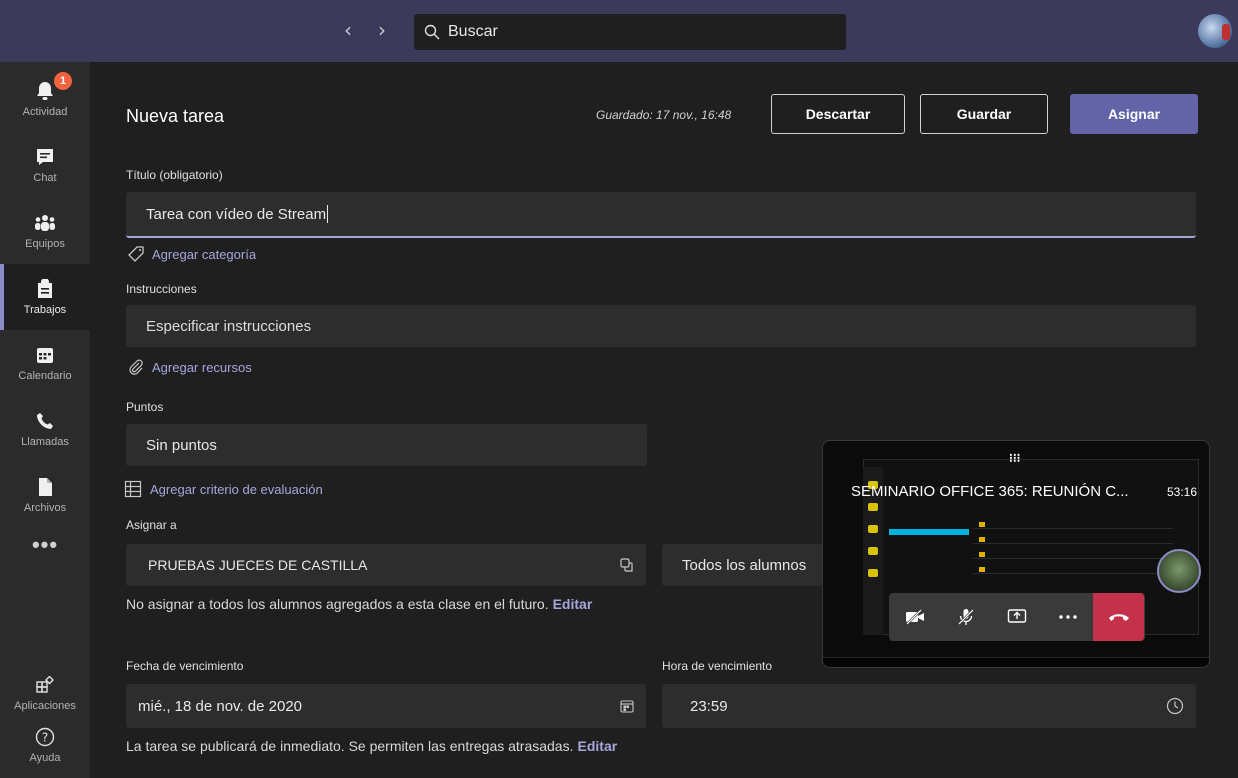 The height and width of the screenshot is (778, 1238). I want to click on add-category-label: Agregar categoría, so click(204, 254).